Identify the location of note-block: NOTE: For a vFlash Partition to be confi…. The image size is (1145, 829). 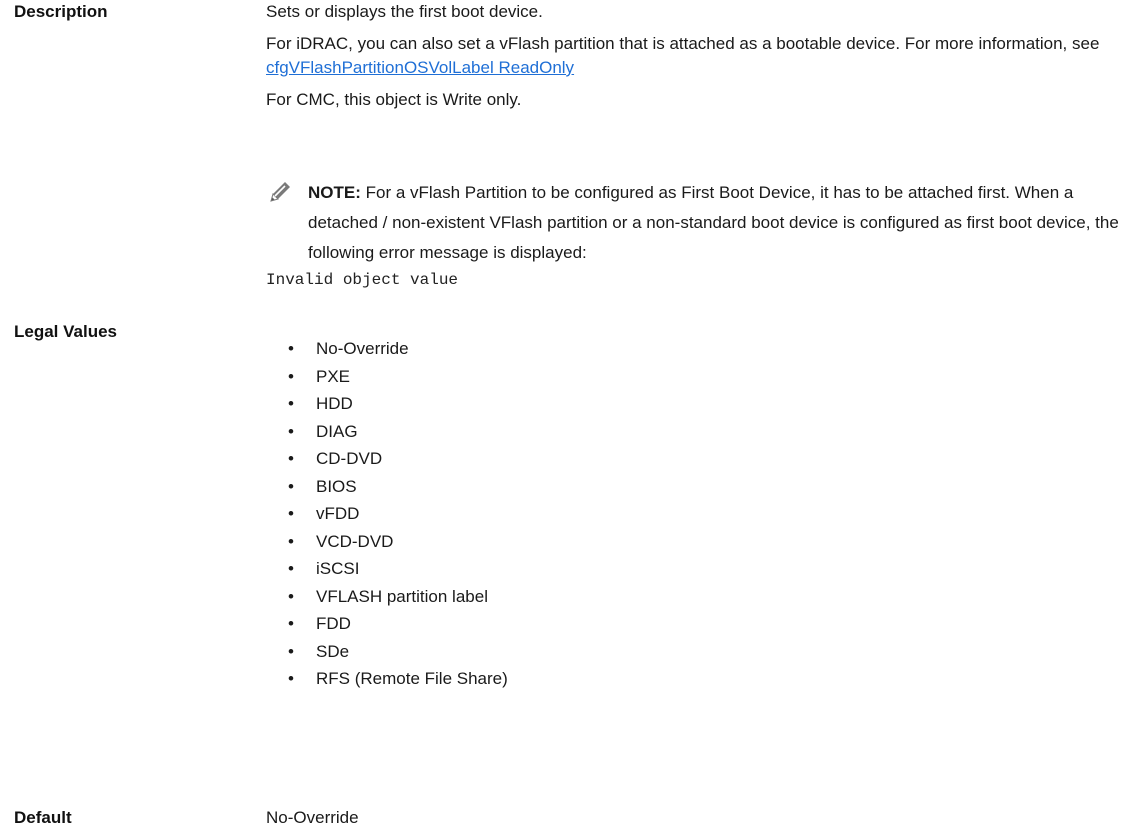
(701, 223).